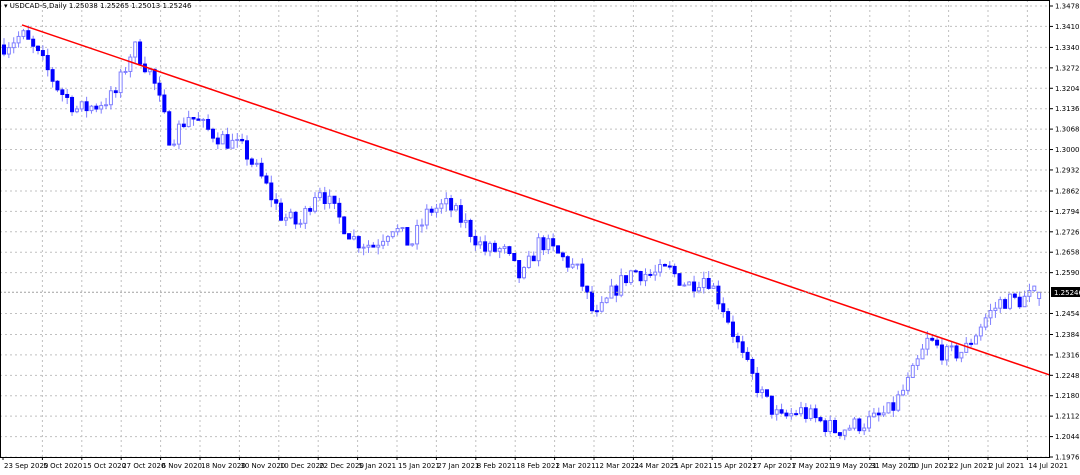 The image size is (1080, 475). What do you see at coordinates (177, 6) in the screenshot?
I see `ohlc-close: 1.25246` at bounding box center [177, 6].